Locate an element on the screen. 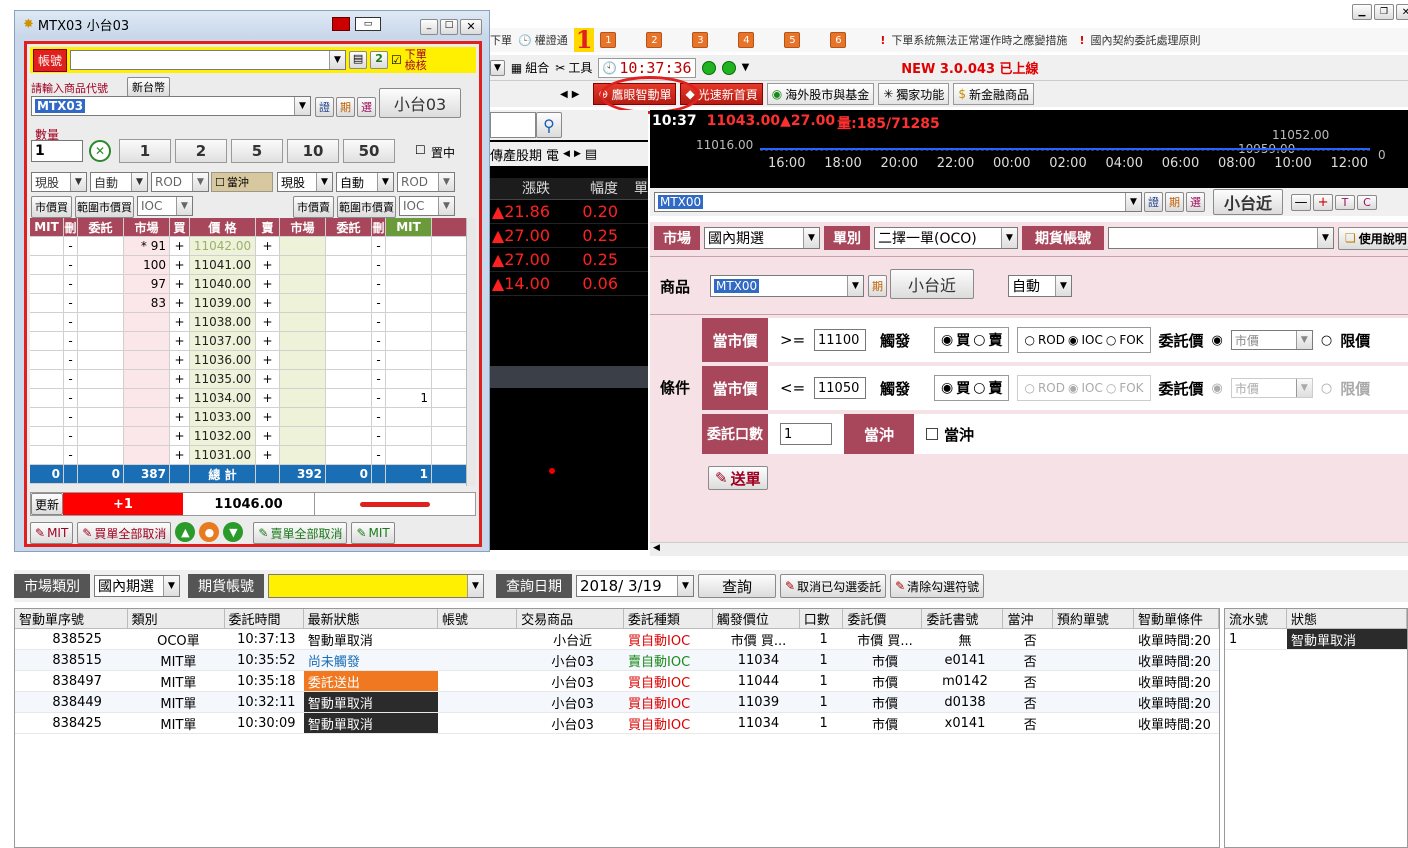  cond2-buy-radio: ◉ is located at coordinates (947, 388).